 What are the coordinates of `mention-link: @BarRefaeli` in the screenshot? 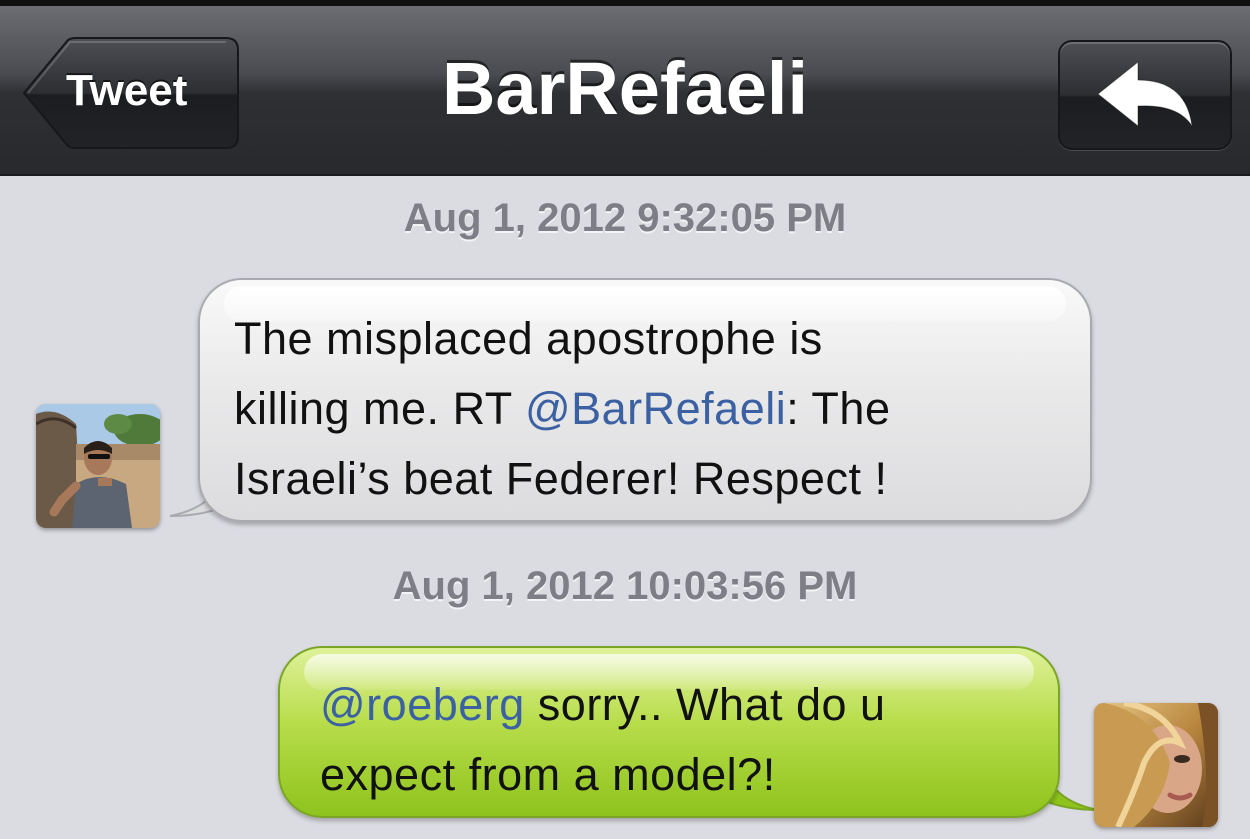 It's located at (655, 408).